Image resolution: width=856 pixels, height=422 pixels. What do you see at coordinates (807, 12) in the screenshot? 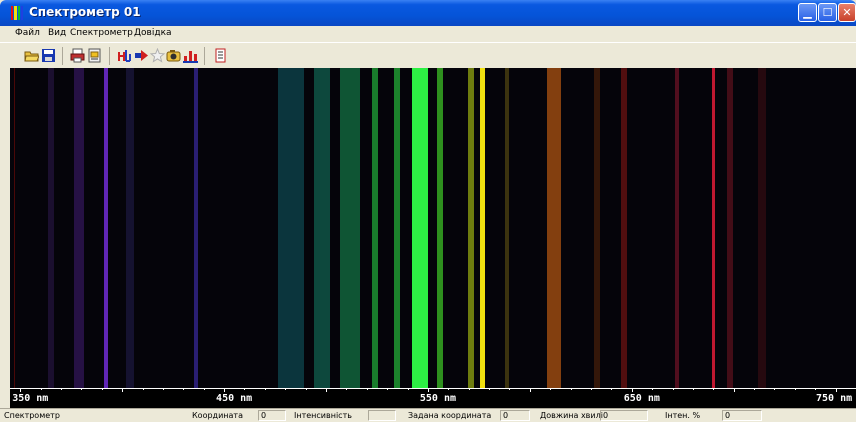
I see `minimize-button: ▁` at bounding box center [807, 12].